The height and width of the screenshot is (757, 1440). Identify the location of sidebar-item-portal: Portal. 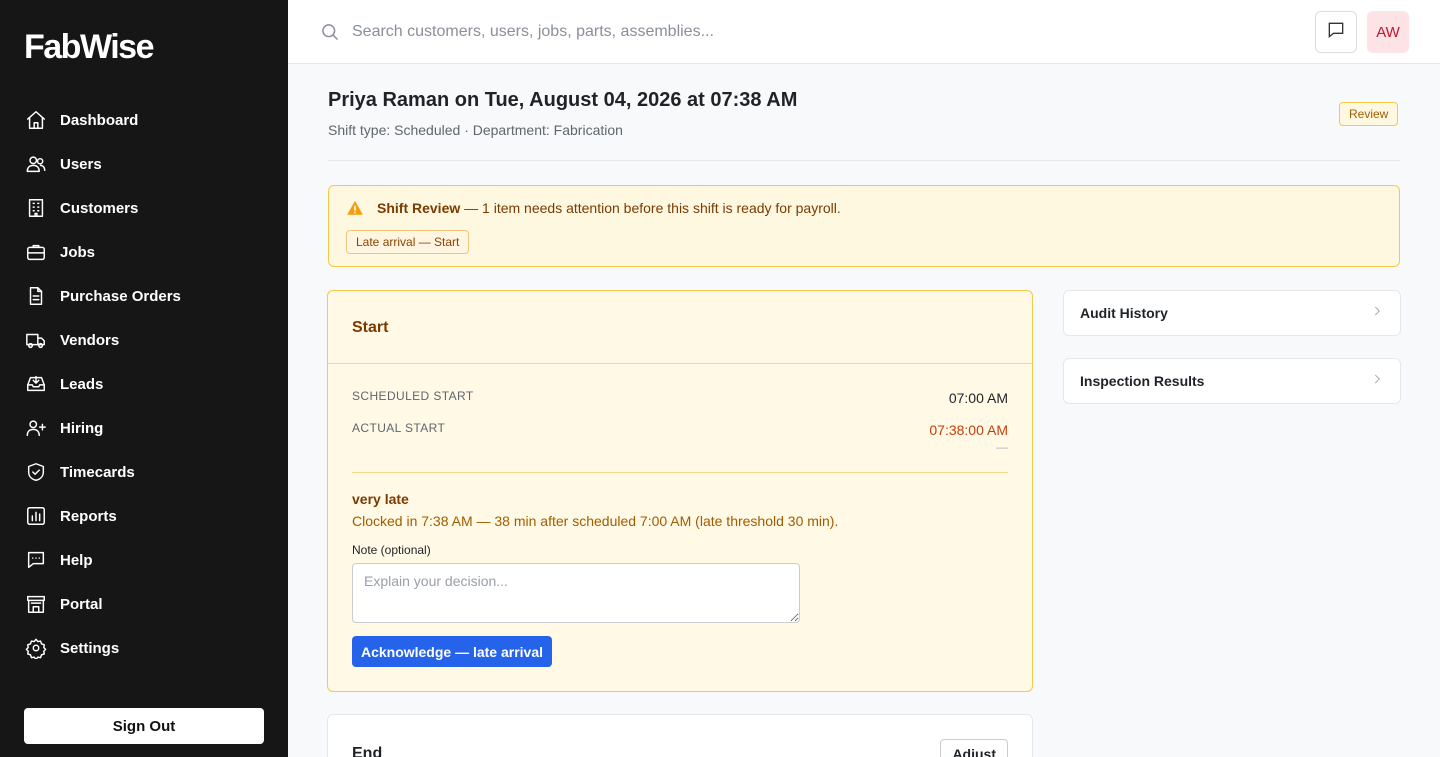
(144, 604).